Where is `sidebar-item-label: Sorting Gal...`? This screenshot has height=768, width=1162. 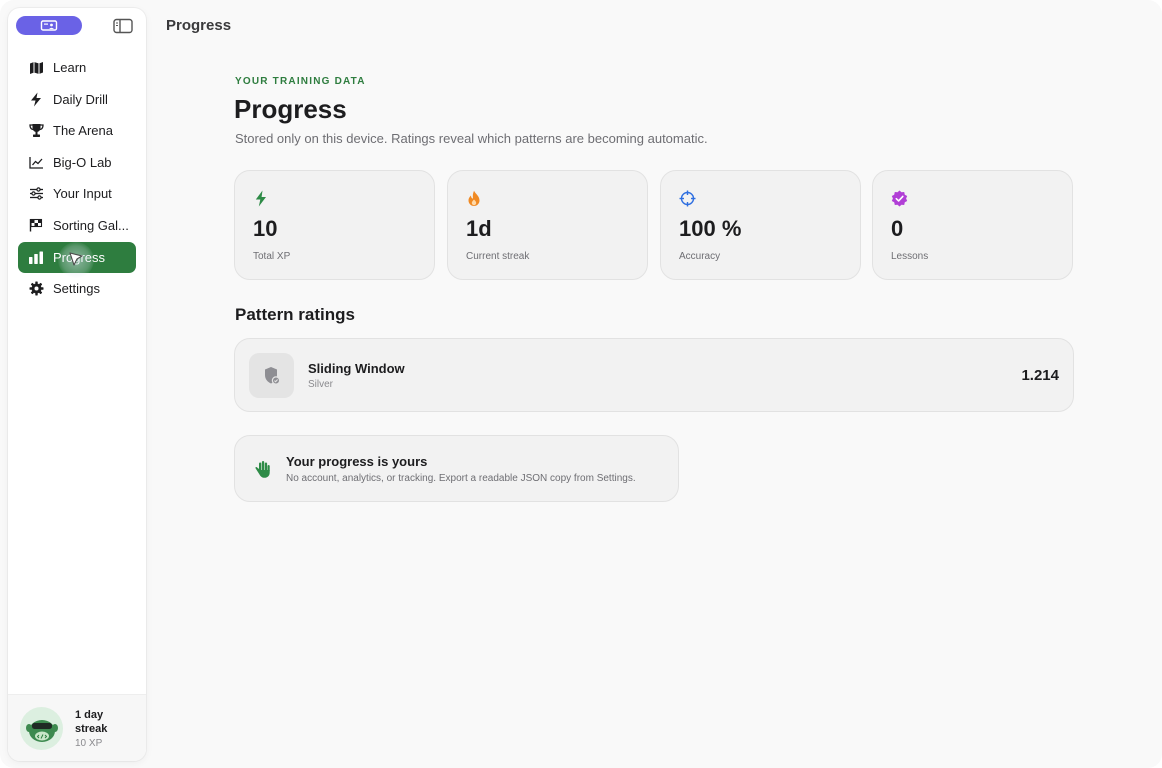
sidebar-item-label: Sorting Gal... is located at coordinates (91, 225).